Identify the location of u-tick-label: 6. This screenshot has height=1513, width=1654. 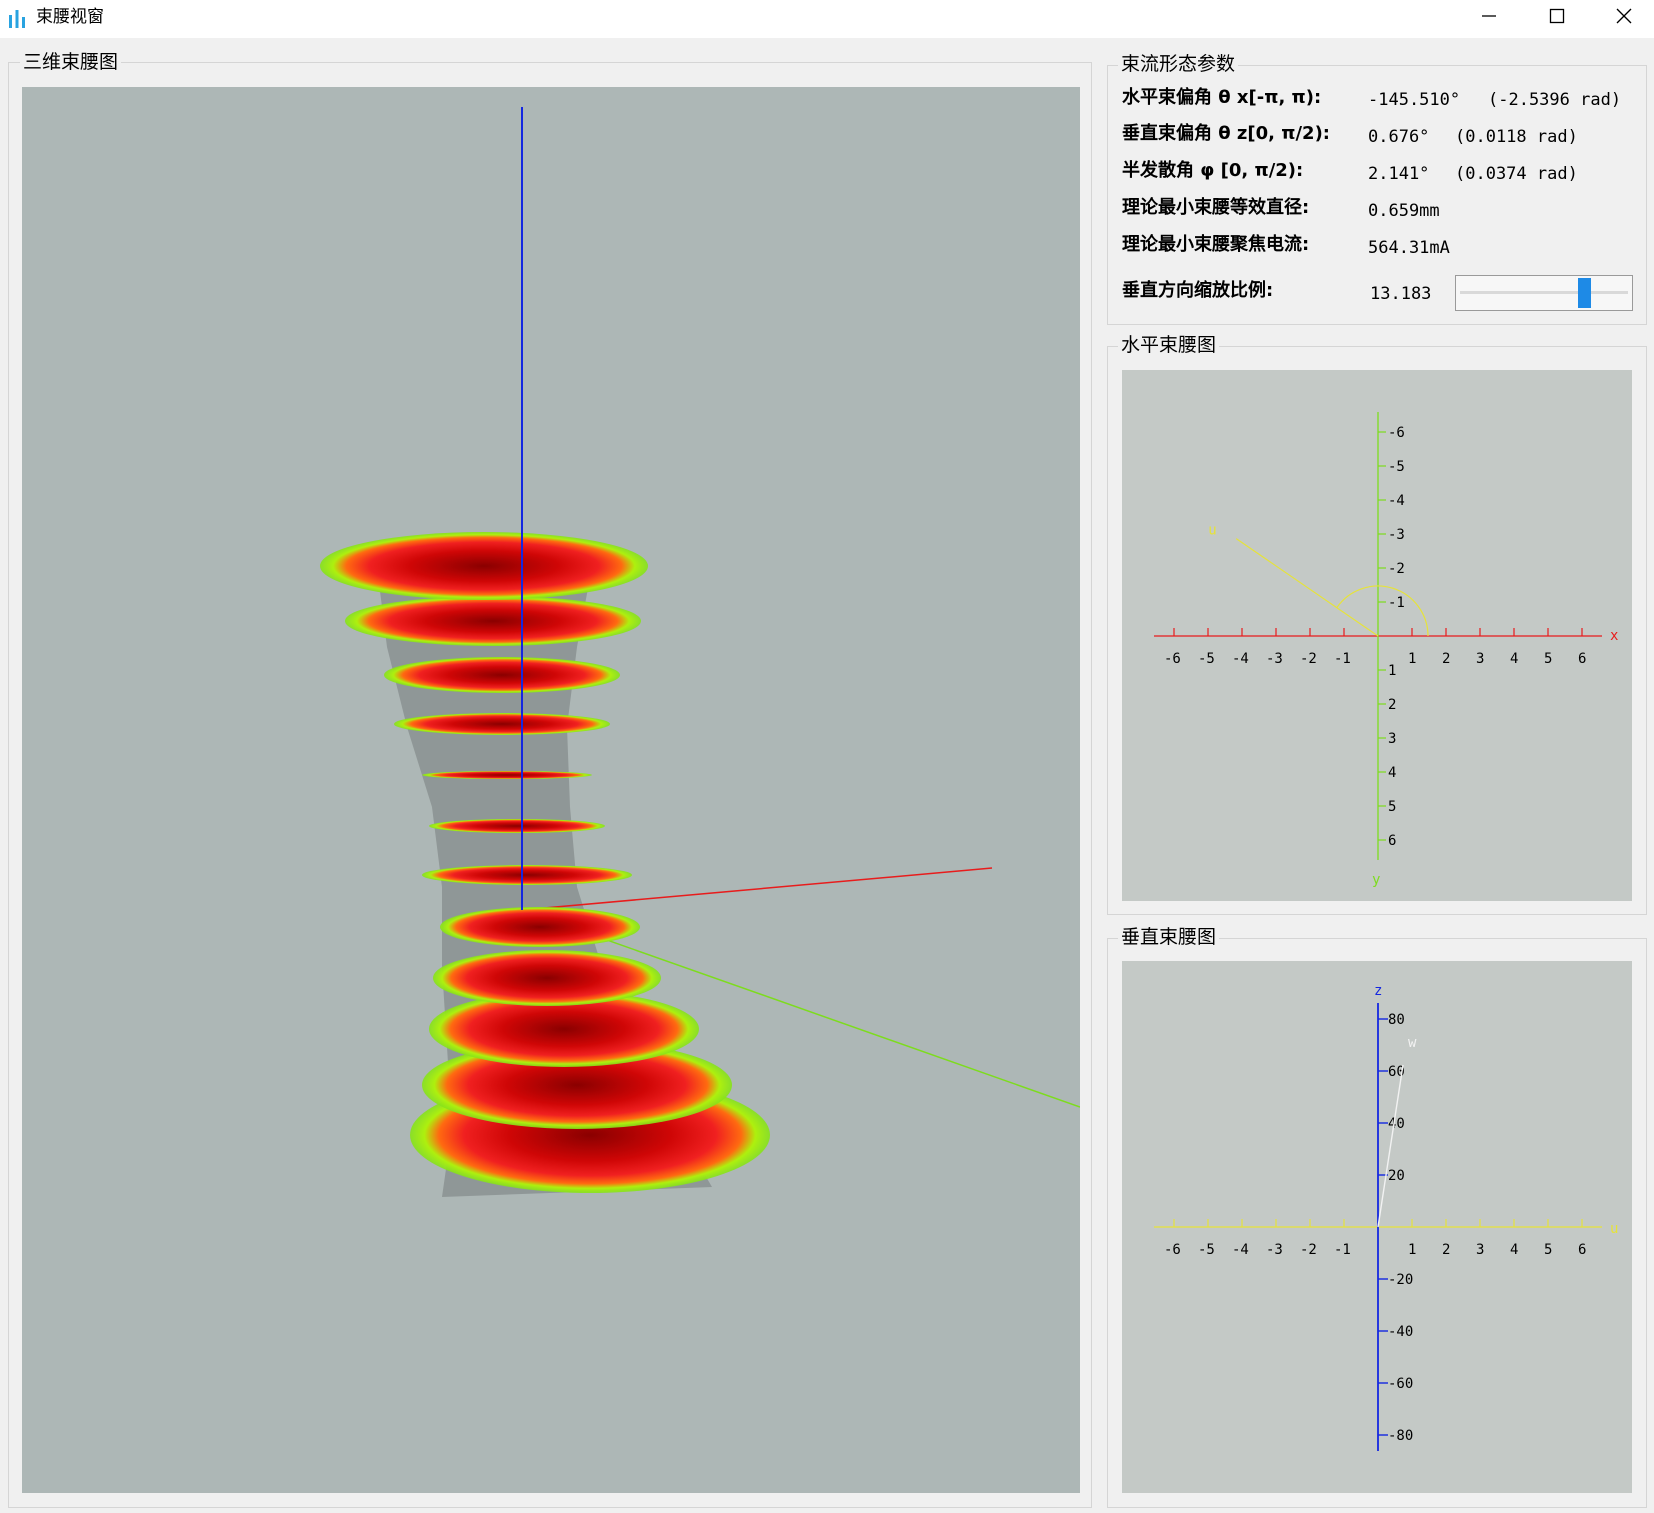
(1582, 1250).